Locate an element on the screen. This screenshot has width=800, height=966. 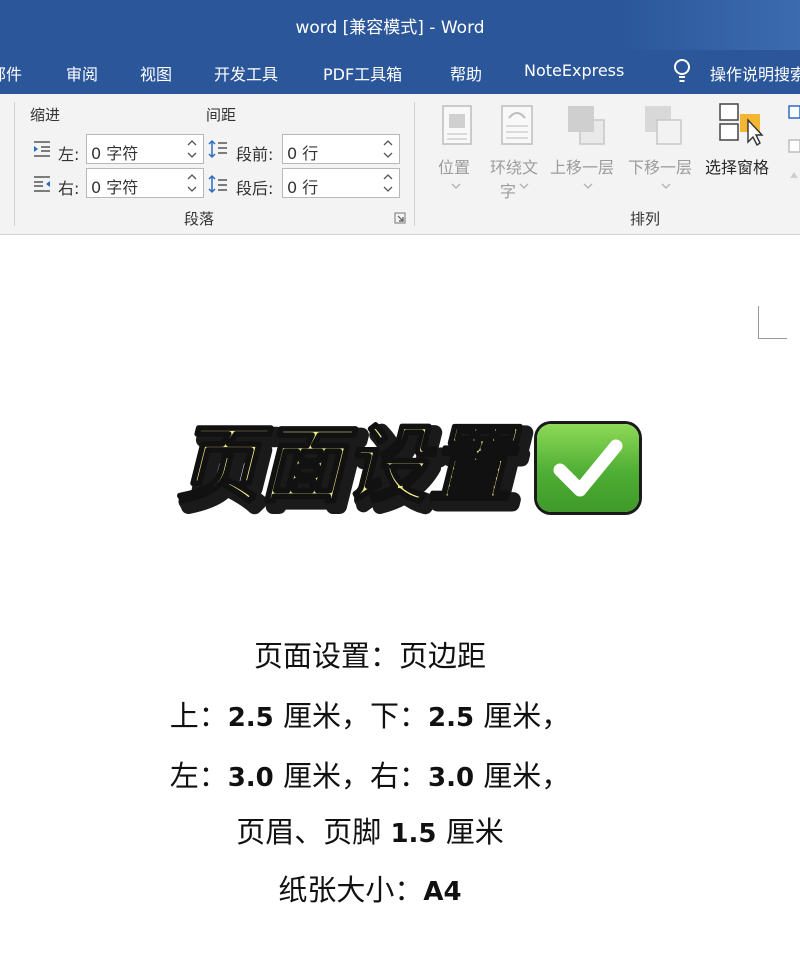
selection-pane-icon is located at coordinates (742, 125).